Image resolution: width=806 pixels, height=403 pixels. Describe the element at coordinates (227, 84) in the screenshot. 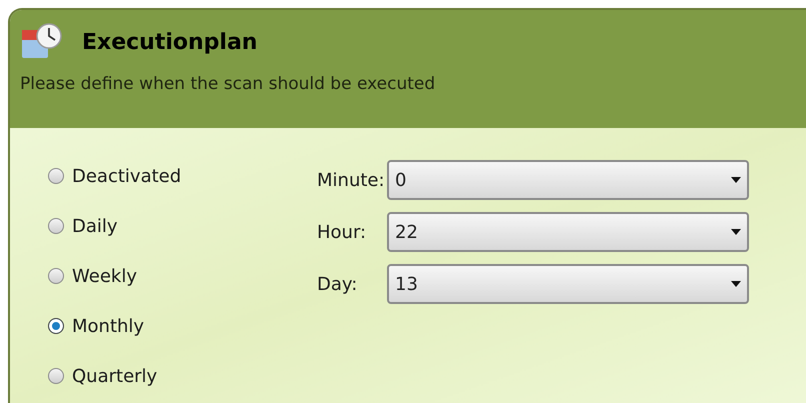

I see `panel-subtitle: Please define when the scan should be executed` at that location.